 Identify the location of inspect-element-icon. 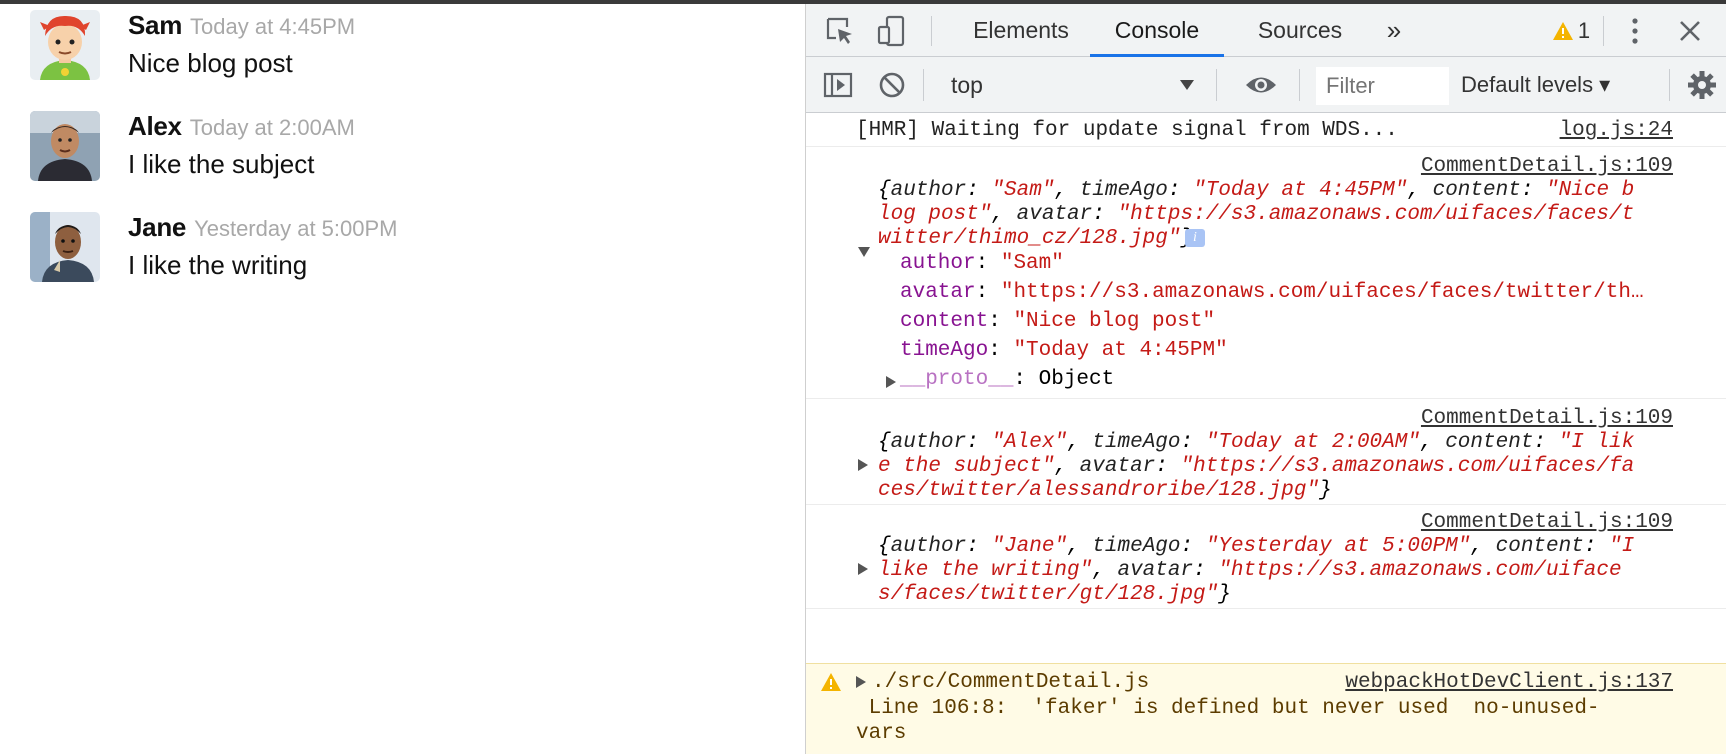
(840, 30).